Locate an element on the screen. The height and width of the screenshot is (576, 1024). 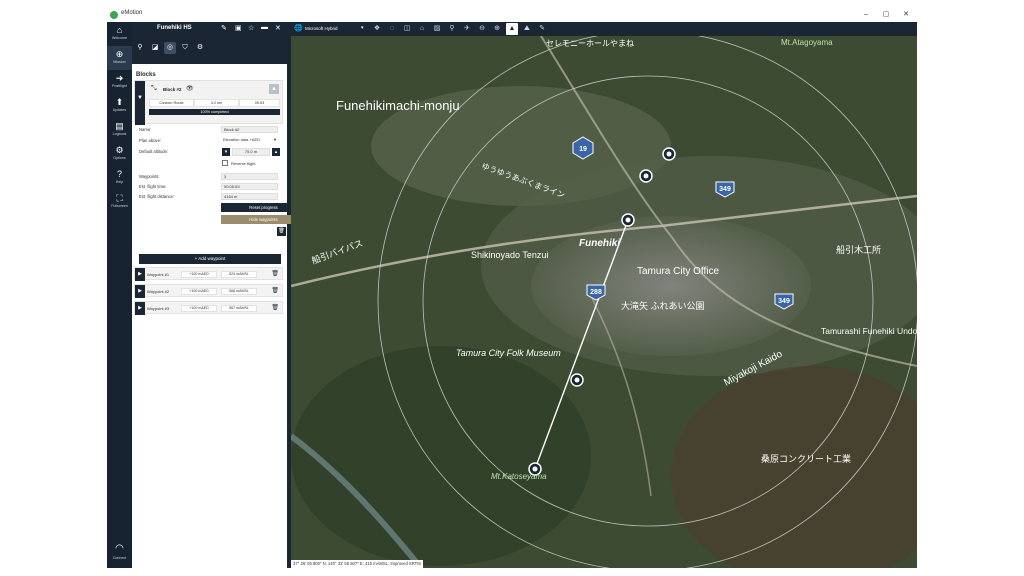
plane-icon: ⛰ is located at coordinates (527, 29).